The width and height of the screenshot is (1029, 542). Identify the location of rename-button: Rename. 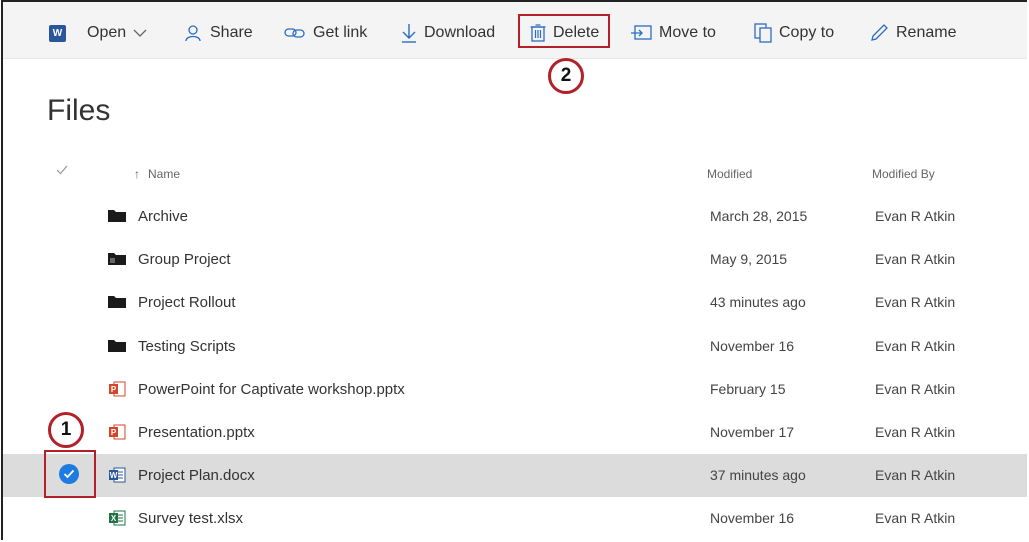
(912, 33).